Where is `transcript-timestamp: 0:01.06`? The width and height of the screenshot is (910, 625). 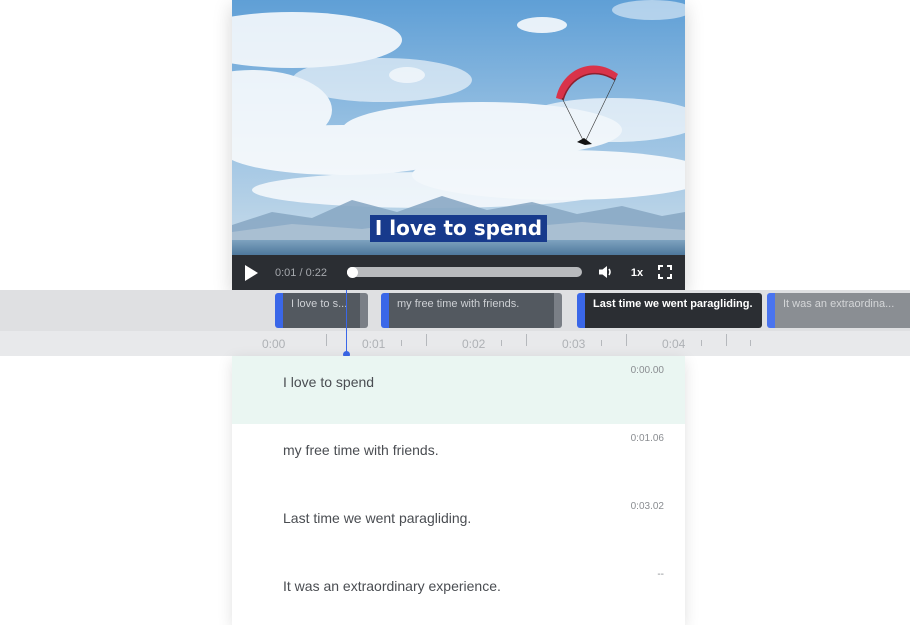
transcript-timestamp: 0:01.06 is located at coordinates (647, 438).